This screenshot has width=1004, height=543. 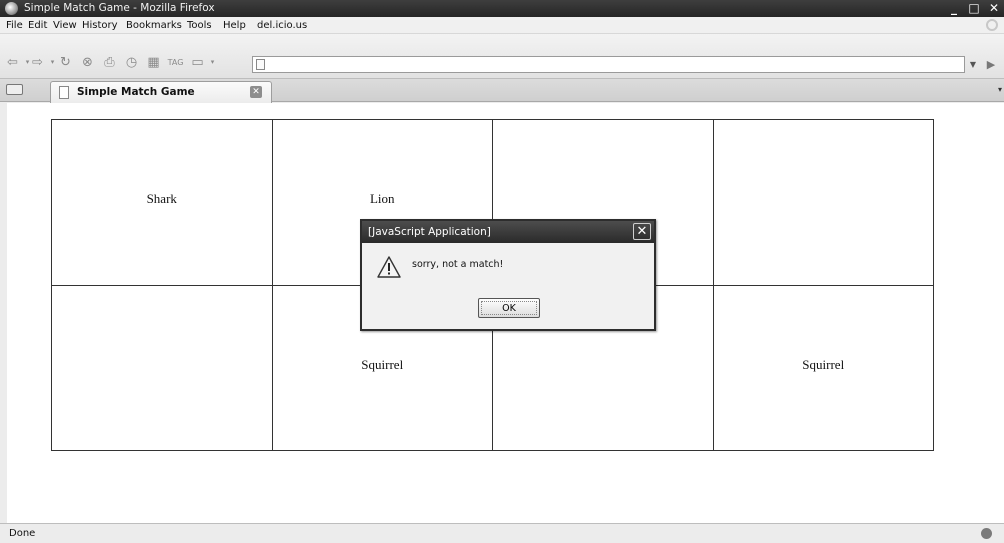 I want to click on status-text: Done, so click(x=22, y=533).